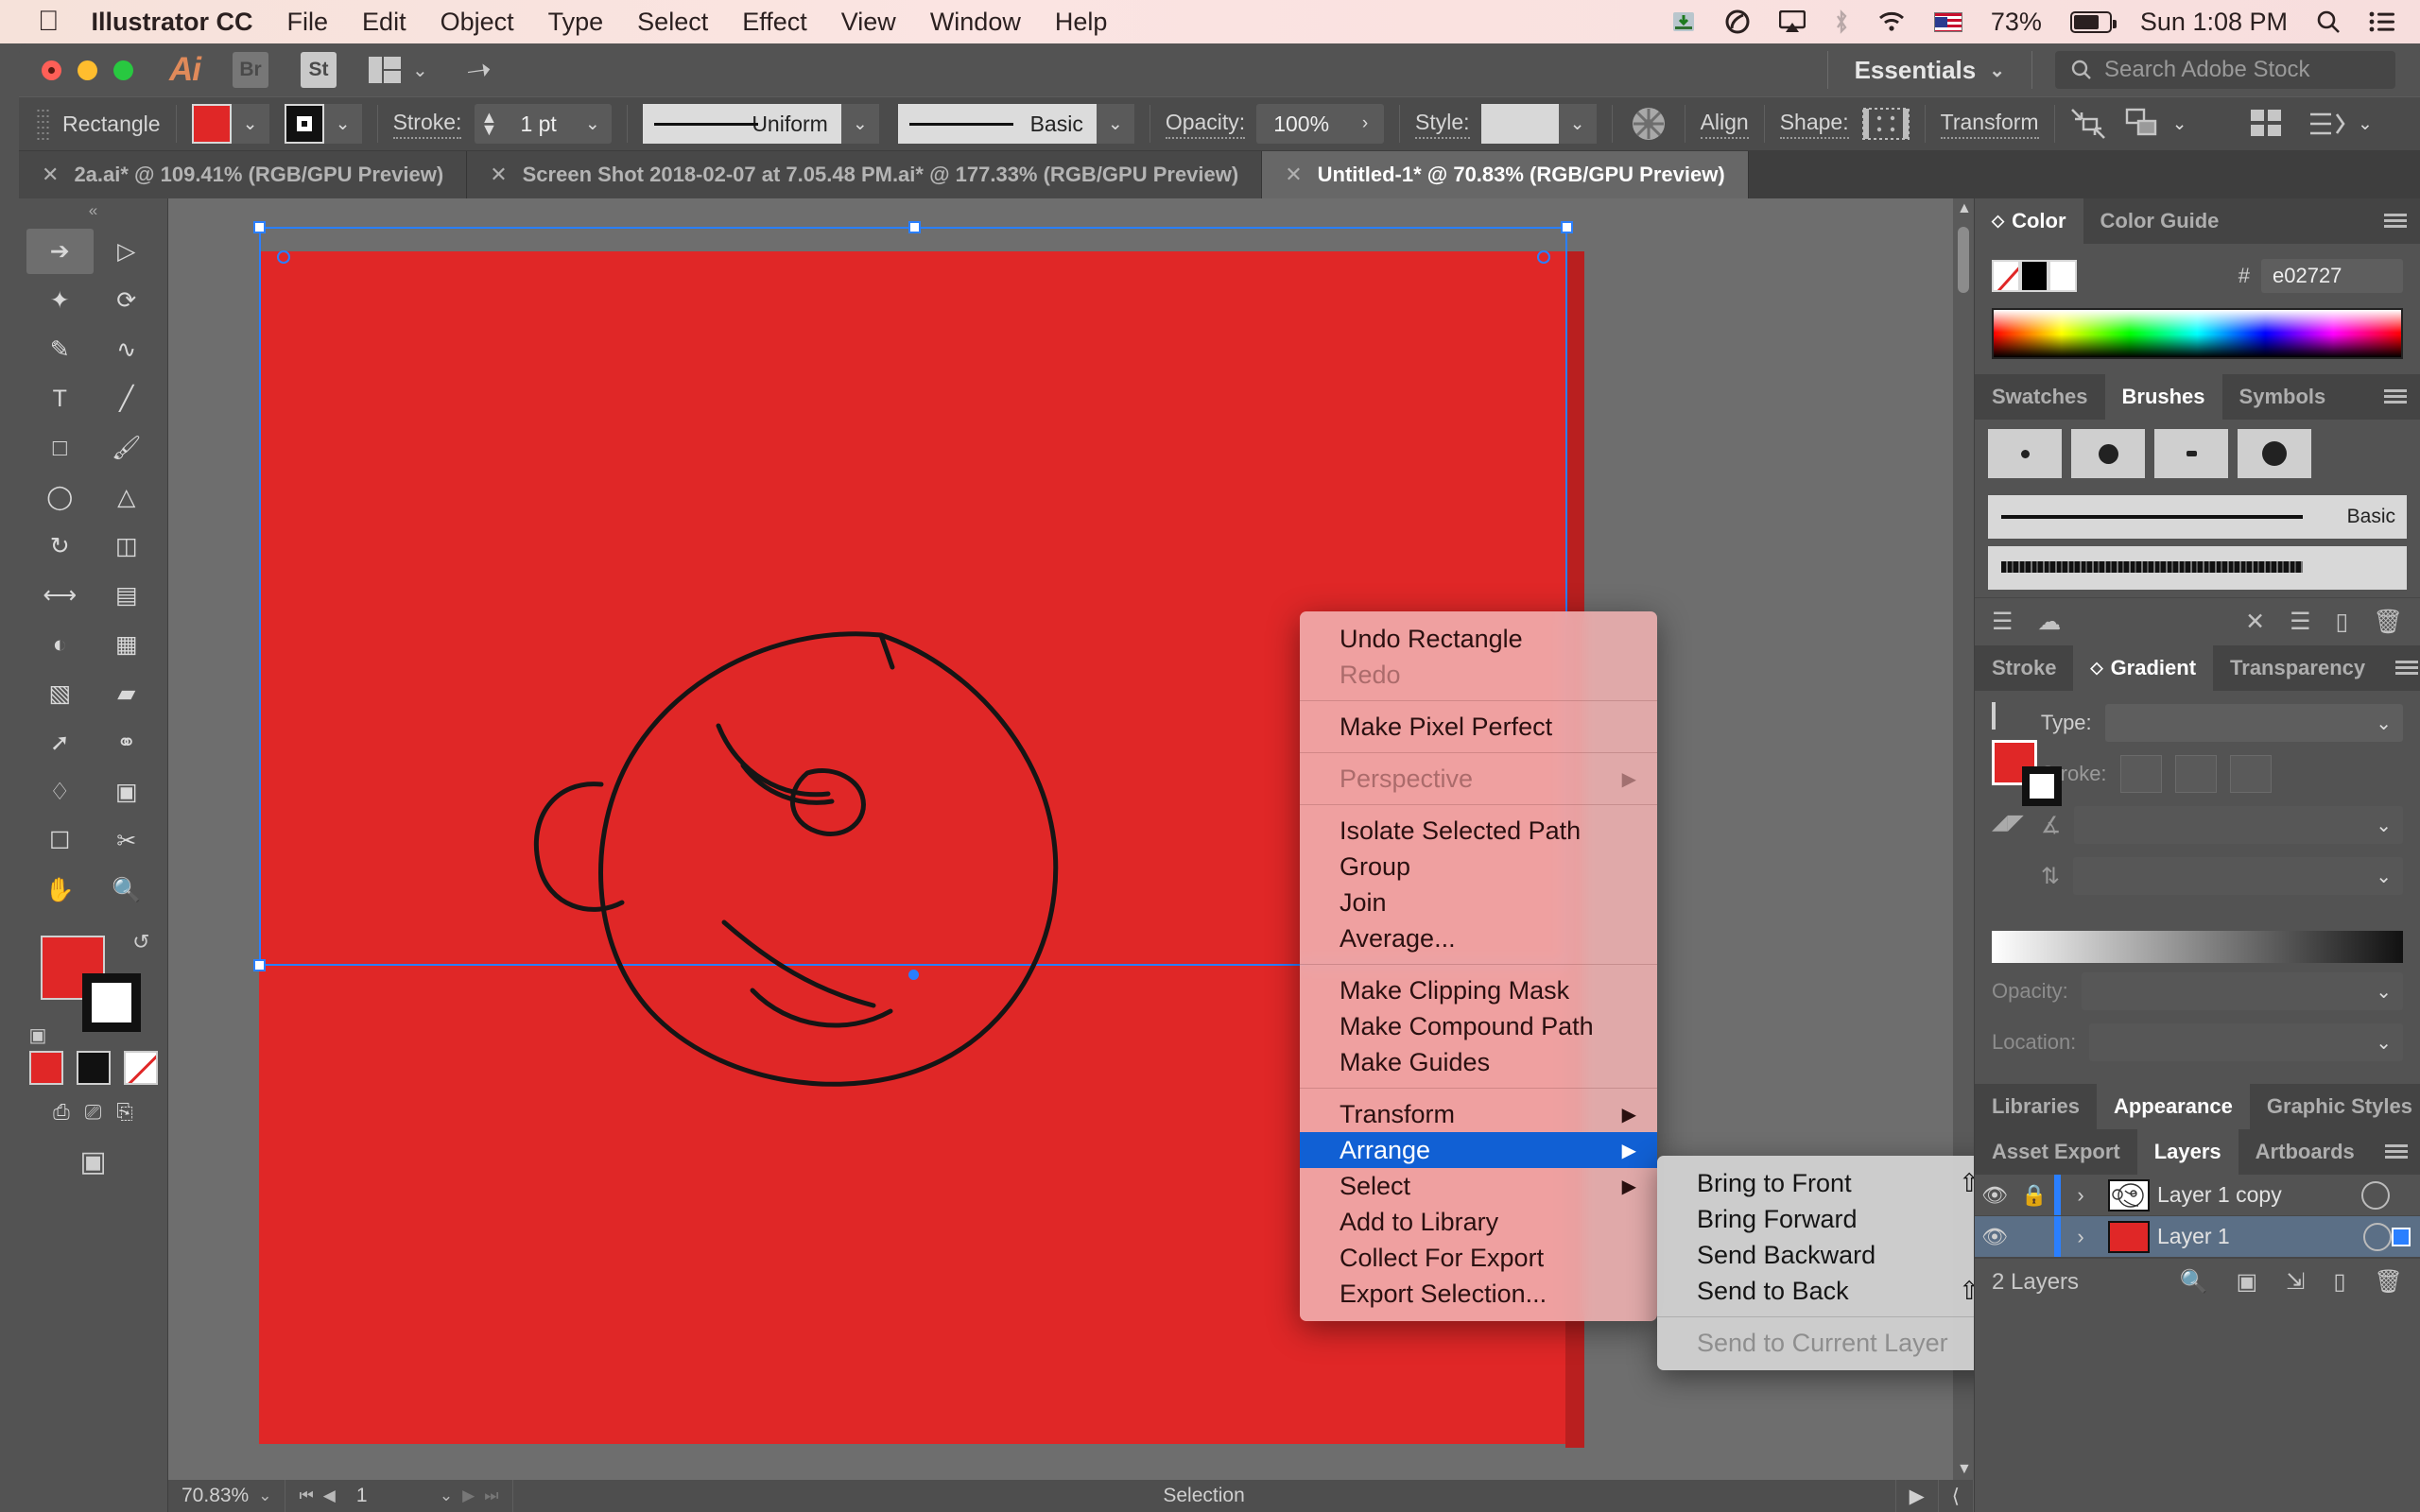 The width and height of the screenshot is (2420, 1512). What do you see at coordinates (384, 22) in the screenshot?
I see `menu-edit: Edit` at bounding box center [384, 22].